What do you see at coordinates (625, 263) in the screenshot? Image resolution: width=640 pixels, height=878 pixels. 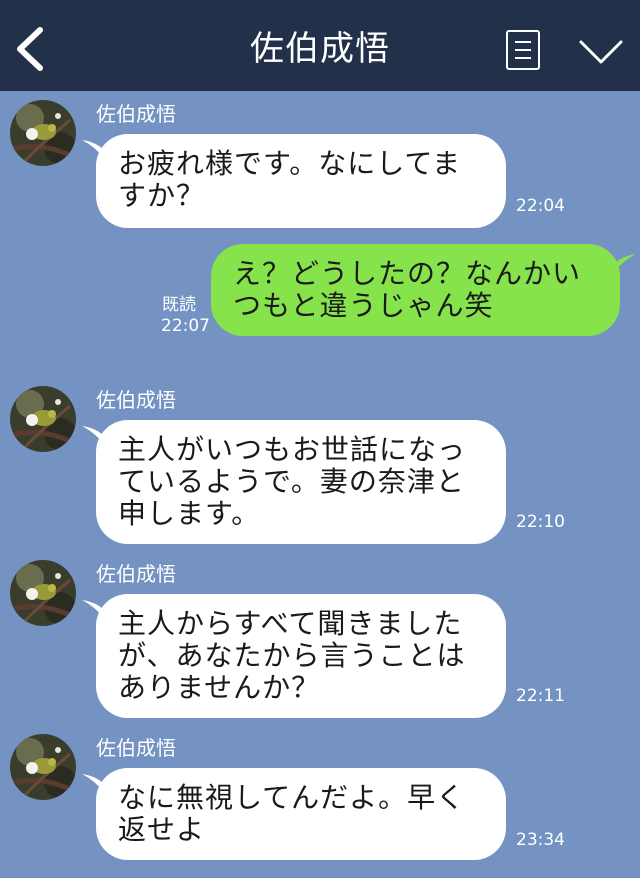 I see `bubble-tail` at bounding box center [625, 263].